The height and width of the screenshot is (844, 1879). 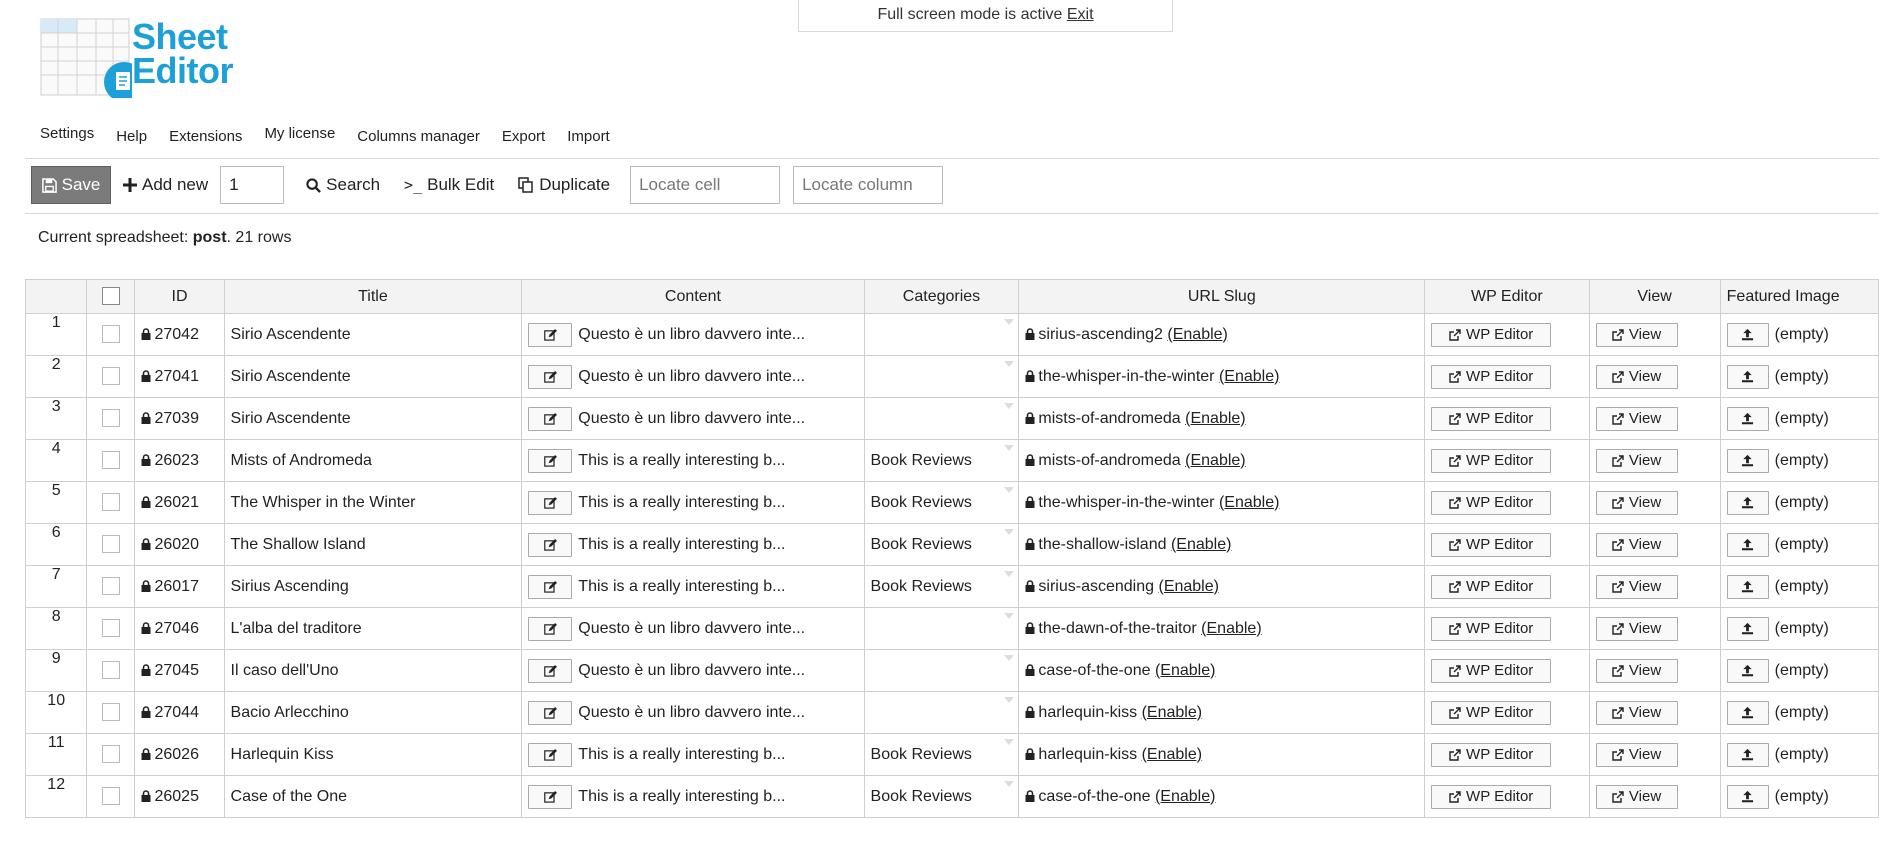 I want to click on column-header-id: ID, so click(x=179, y=296).